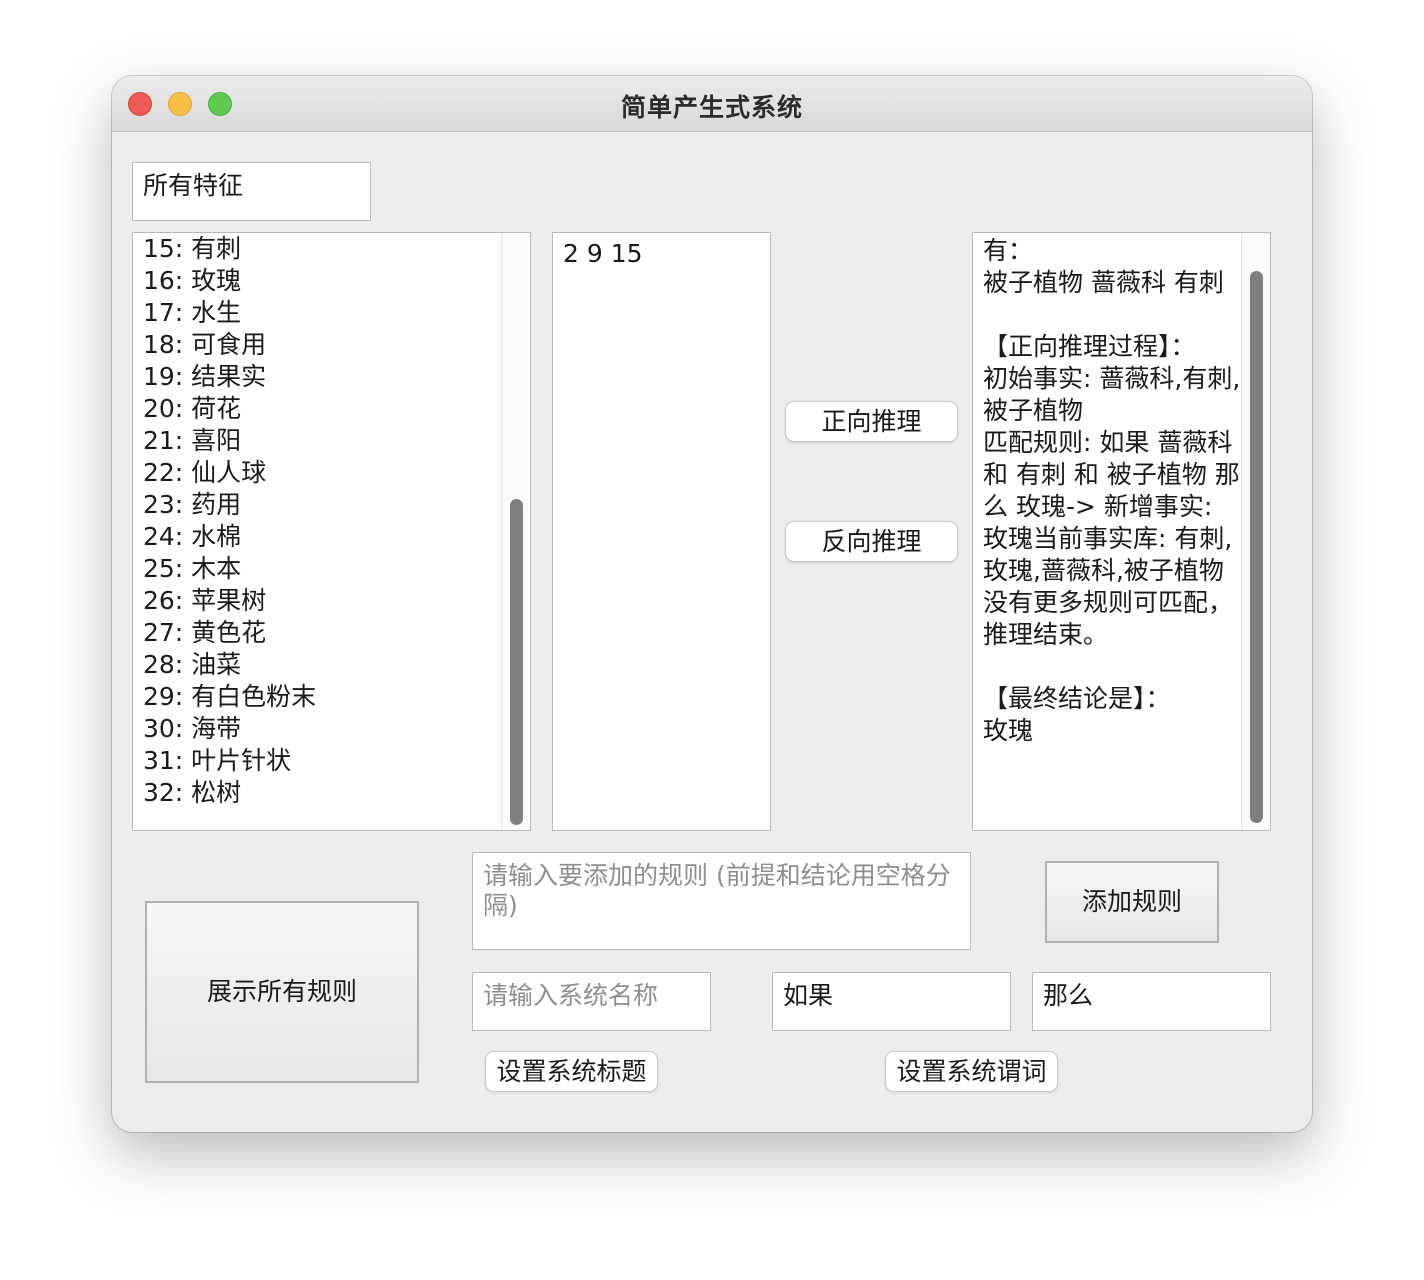 The height and width of the screenshot is (1280, 1424). Describe the element at coordinates (229, 281) in the screenshot. I see `feature-list-item: 16: 玫瑰` at that location.